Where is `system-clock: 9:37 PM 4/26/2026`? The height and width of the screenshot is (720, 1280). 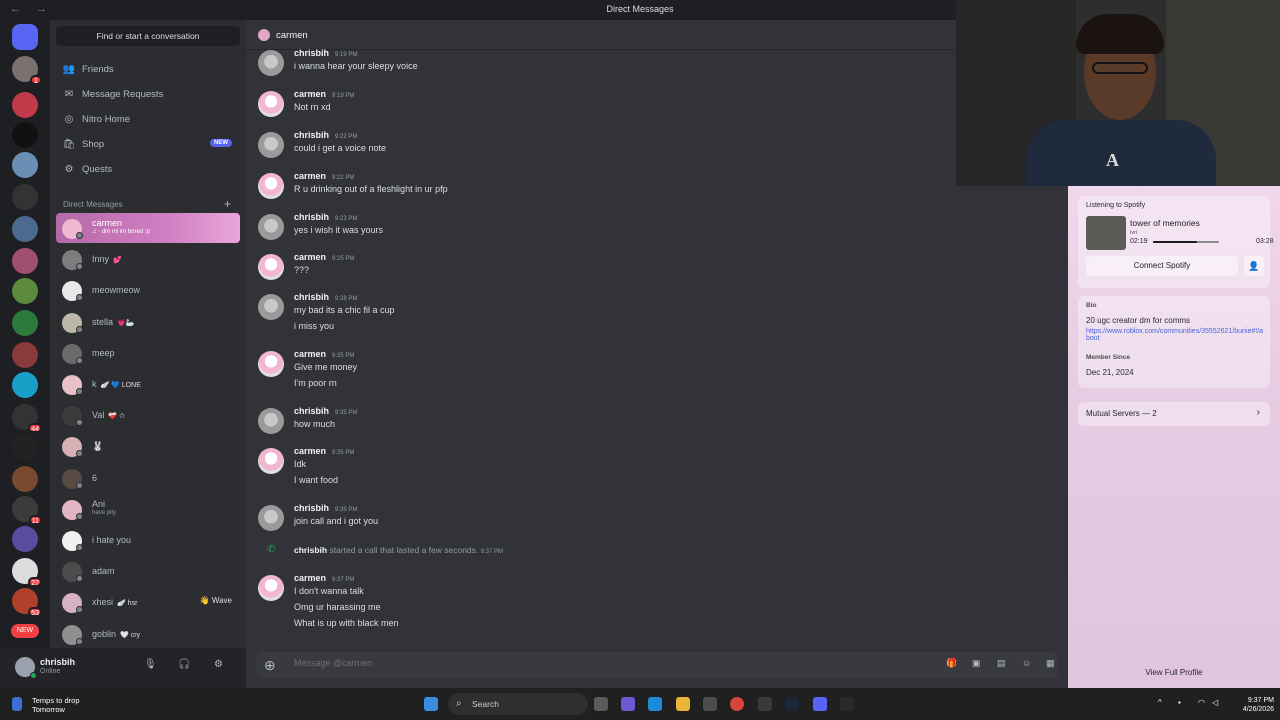 system-clock: 9:37 PM 4/26/2026 is located at coordinates (1253, 705).